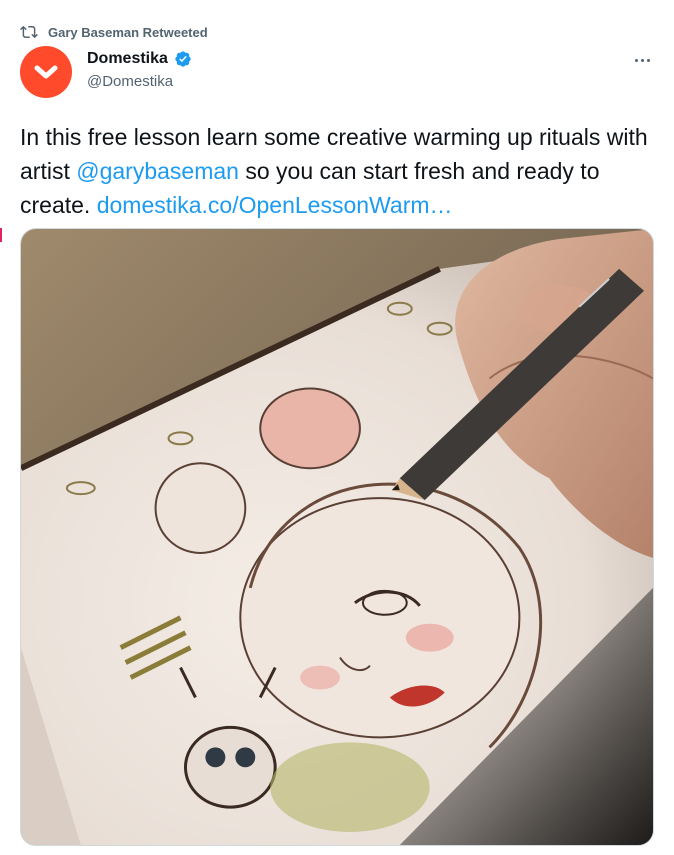  What do you see at coordinates (157, 171) in the screenshot?
I see `mention-link: @garybaseman` at bounding box center [157, 171].